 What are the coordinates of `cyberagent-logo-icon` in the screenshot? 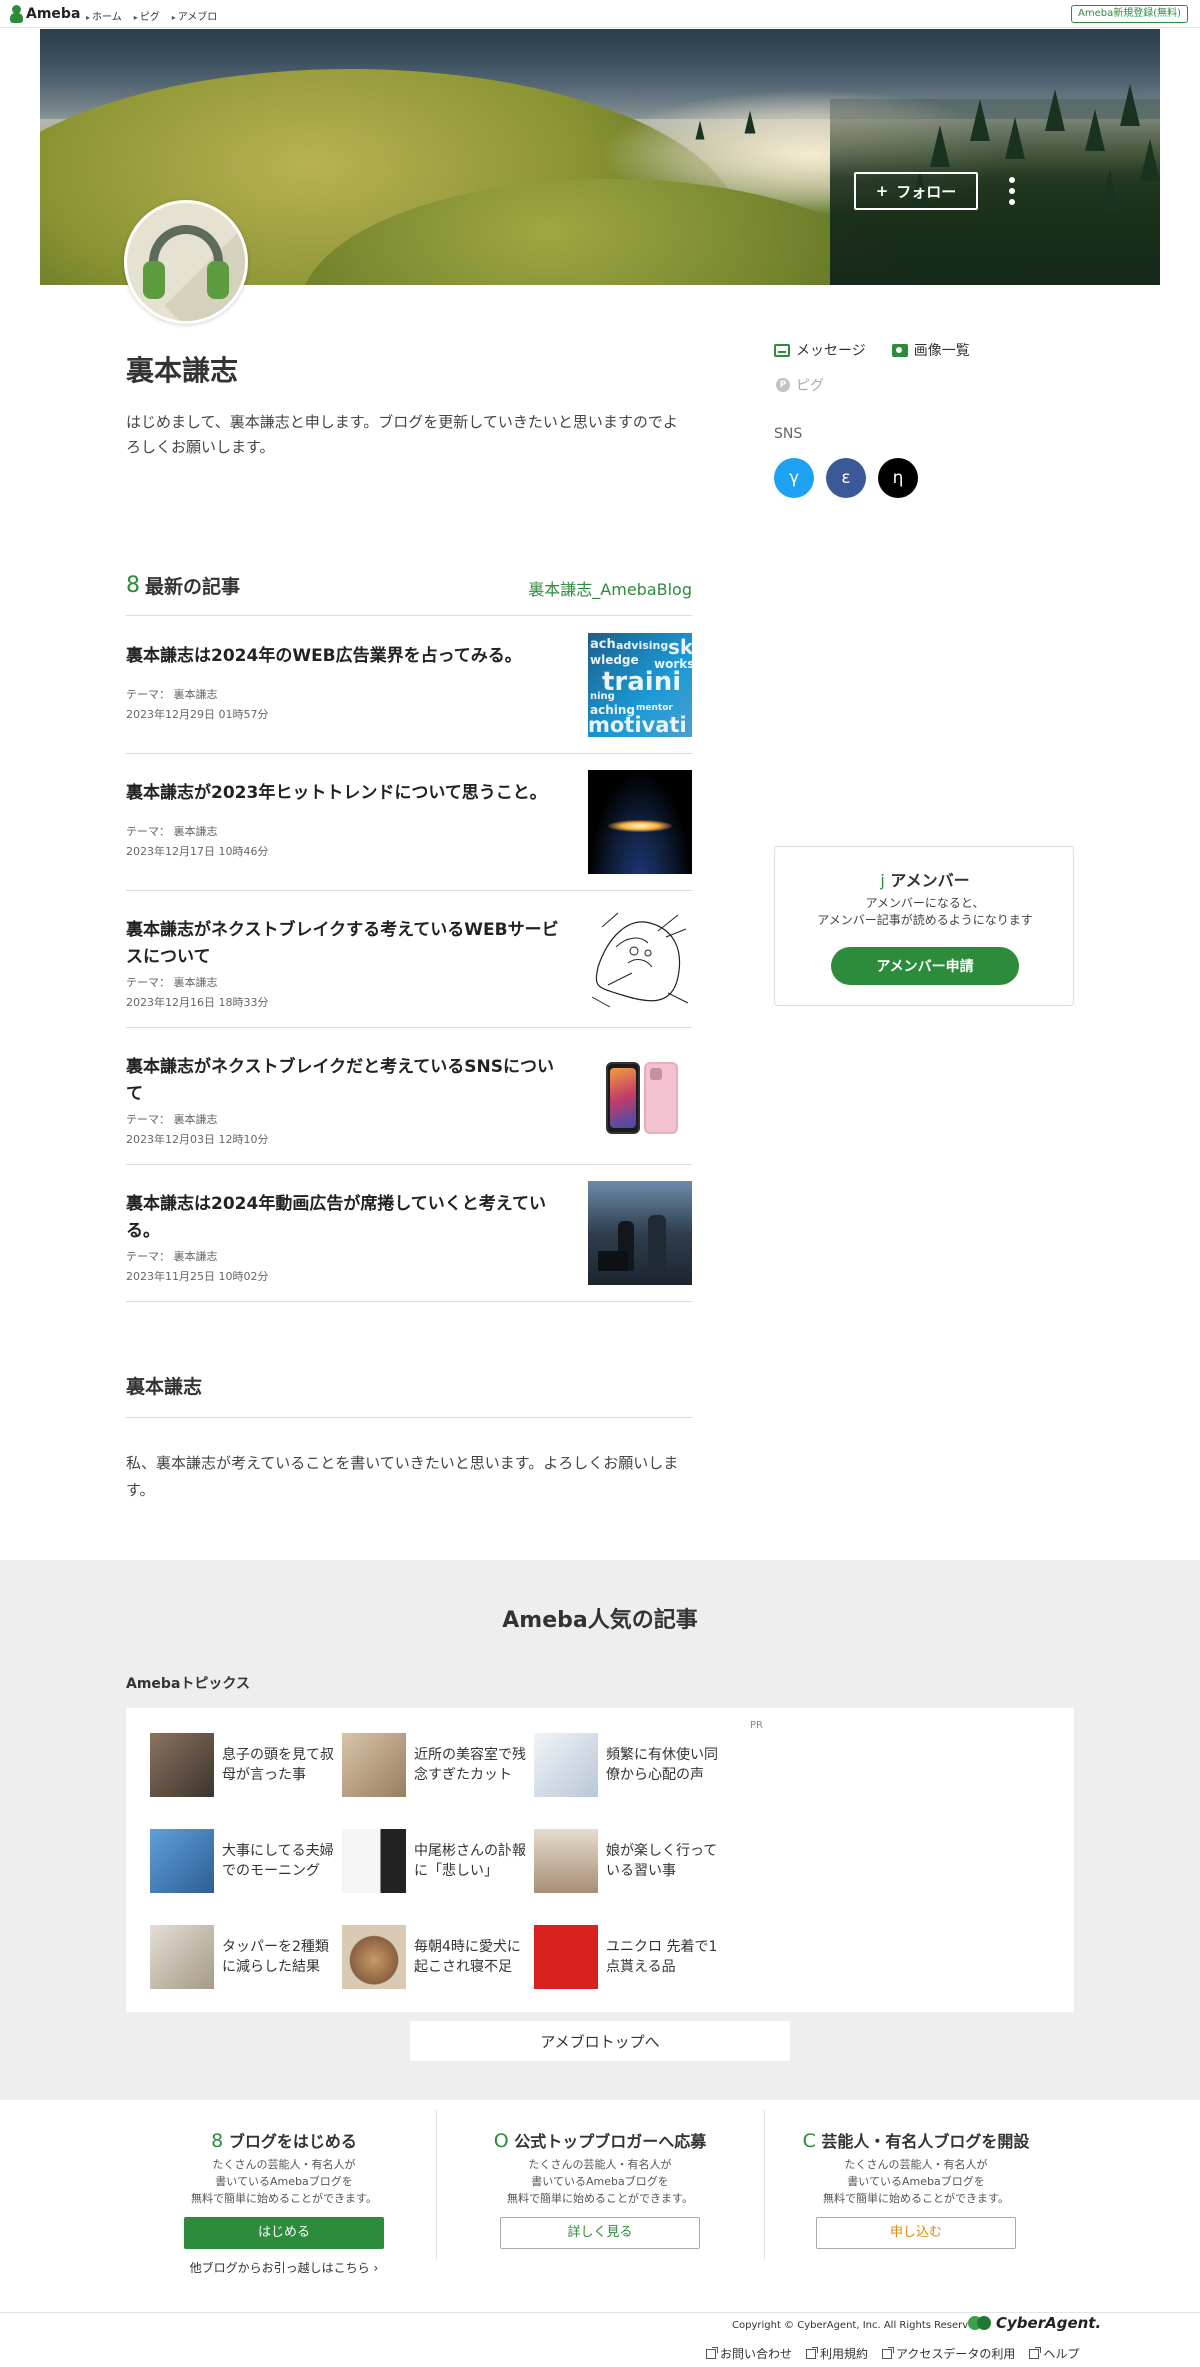 It's located at (980, 2323).